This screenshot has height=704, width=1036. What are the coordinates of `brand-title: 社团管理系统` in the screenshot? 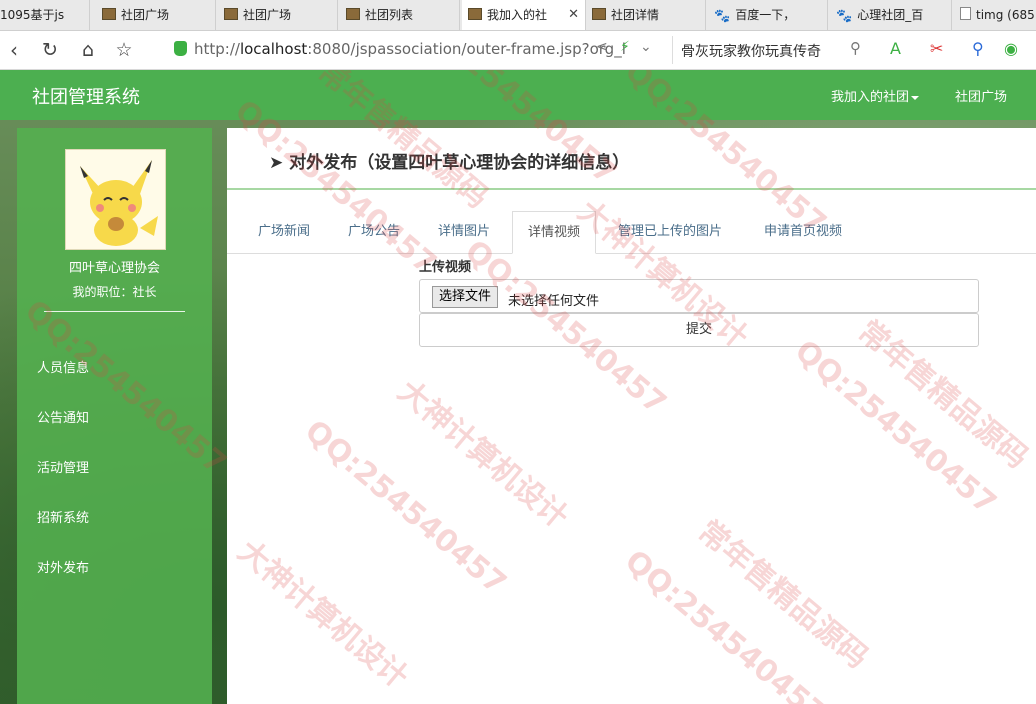 It's located at (86, 96).